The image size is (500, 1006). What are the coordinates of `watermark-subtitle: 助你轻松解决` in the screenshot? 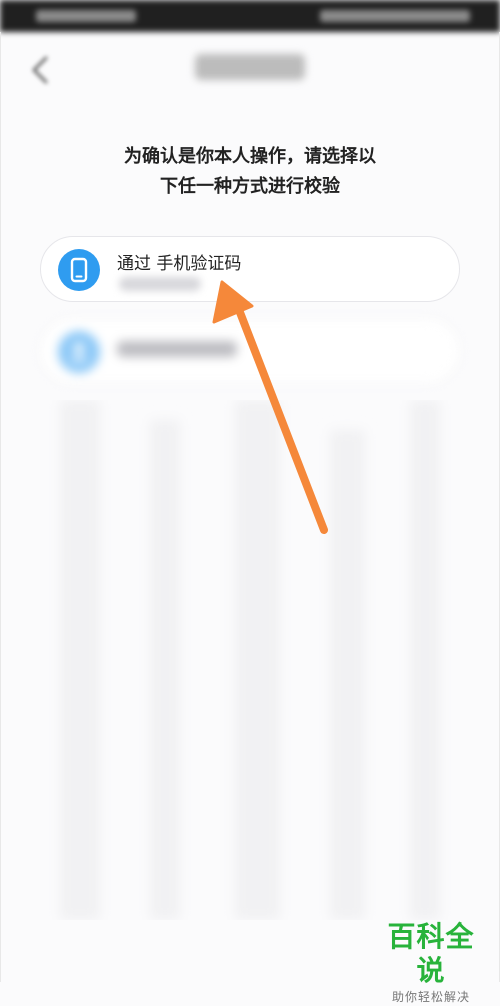 It's located at (430, 997).